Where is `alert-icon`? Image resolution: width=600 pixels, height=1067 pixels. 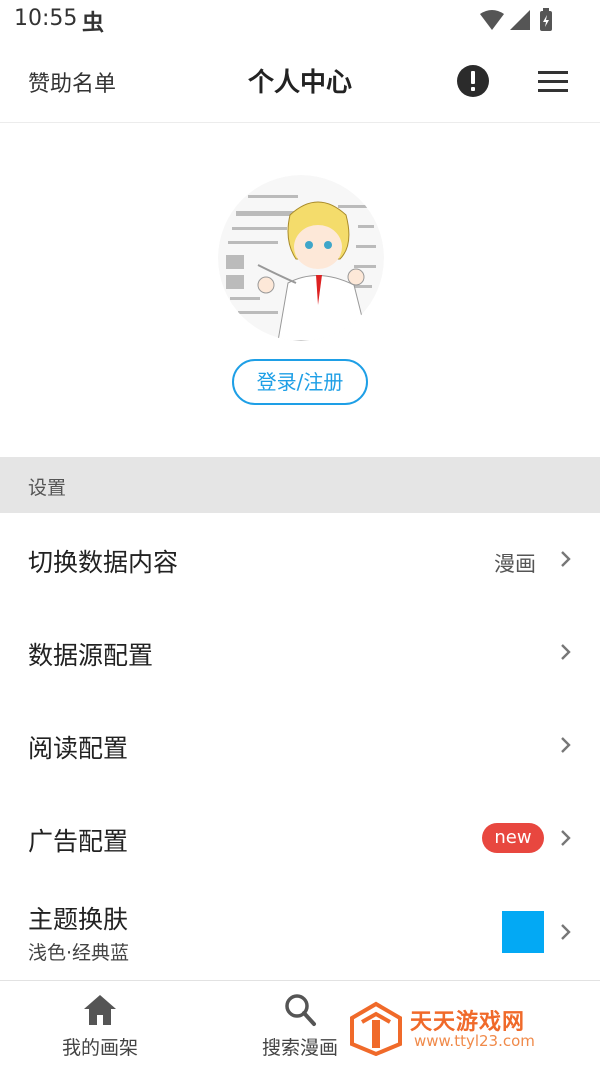 alert-icon is located at coordinates (473, 81).